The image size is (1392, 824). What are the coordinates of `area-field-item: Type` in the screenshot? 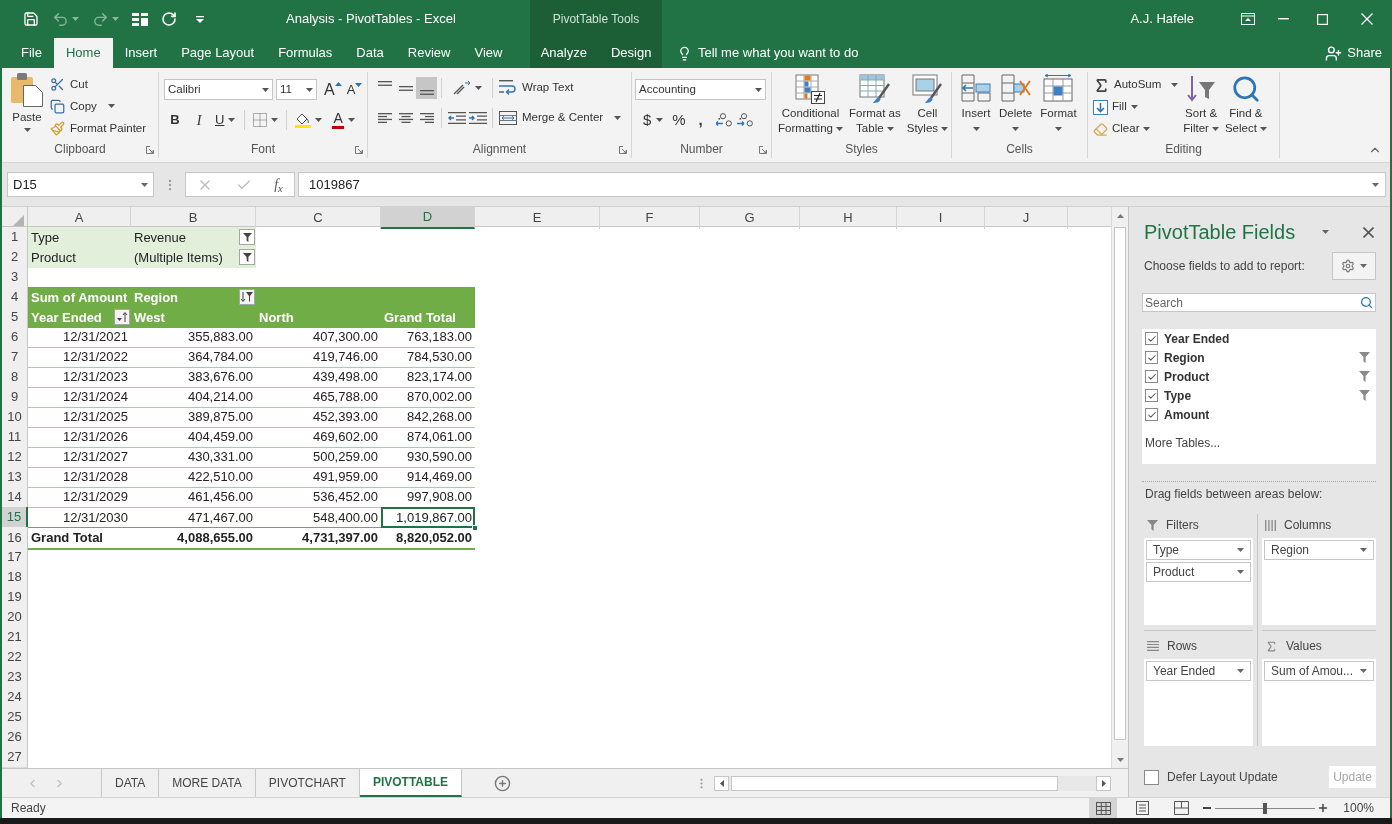 It's located at (1198, 550).